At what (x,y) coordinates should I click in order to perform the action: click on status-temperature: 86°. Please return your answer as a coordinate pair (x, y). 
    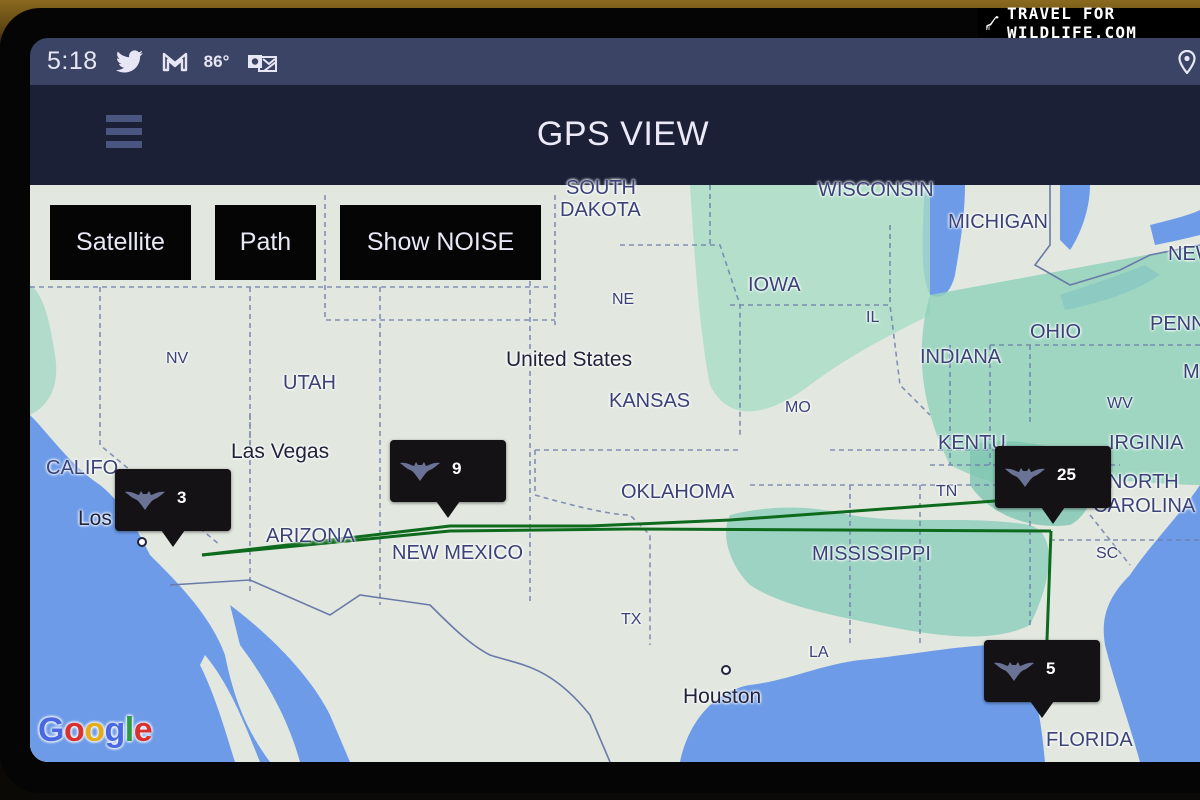
    Looking at the image, I should click on (216, 61).